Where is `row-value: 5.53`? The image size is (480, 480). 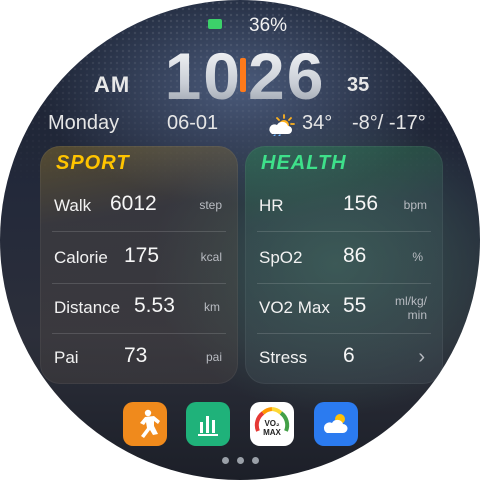 row-value: 5.53 is located at coordinates (154, 305).